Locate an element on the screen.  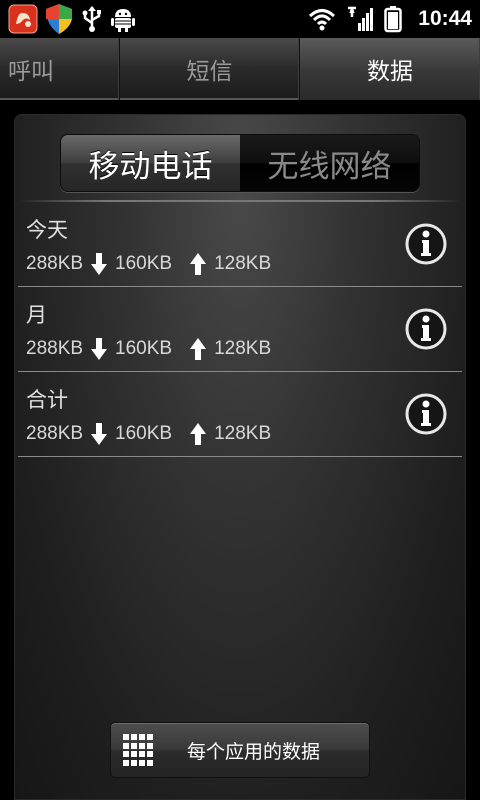
tab-bar: 呼叫 短信 数据 is located at coordinates (240, 69).